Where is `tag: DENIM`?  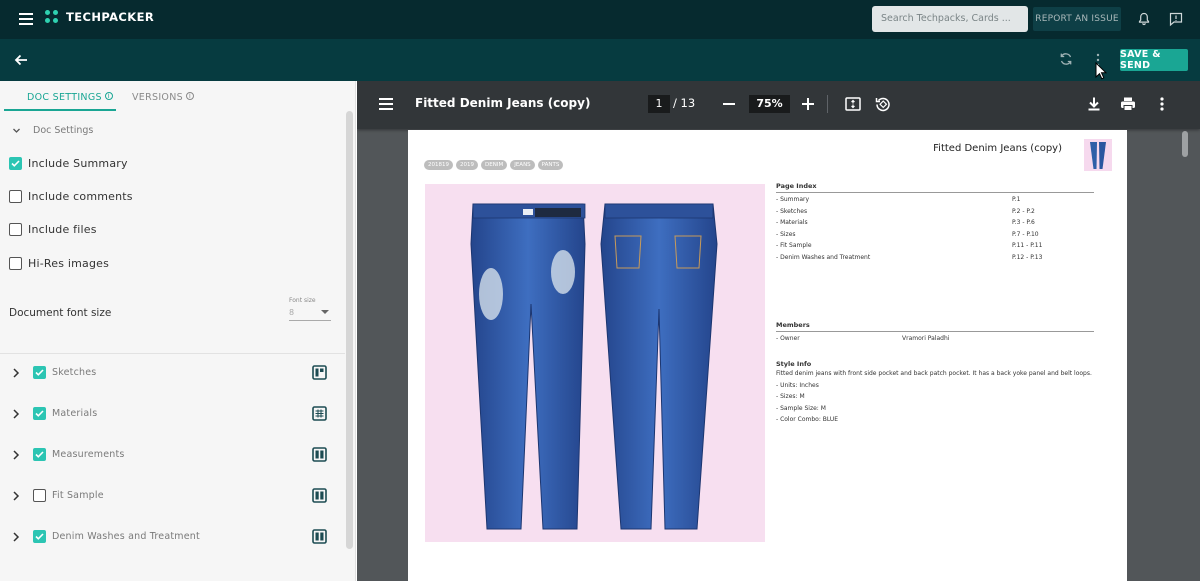 tag: DENIM is located at coordinates (494, 165).